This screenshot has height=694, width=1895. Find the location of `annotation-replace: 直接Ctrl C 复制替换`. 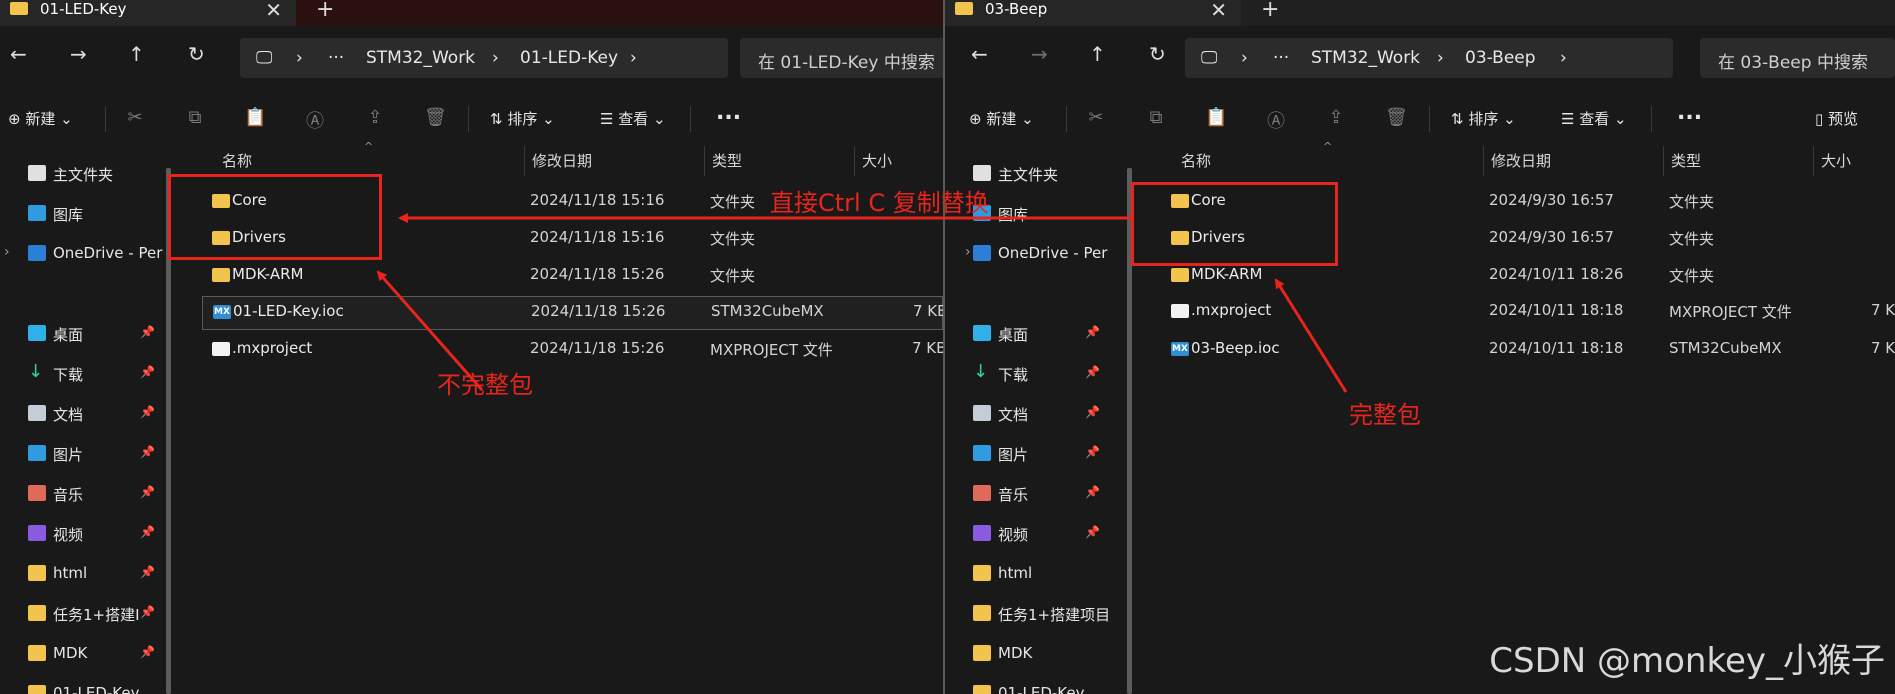

annotation-replace: 直接Ctrl C 复制替换 is located at coordinates (879, 203).